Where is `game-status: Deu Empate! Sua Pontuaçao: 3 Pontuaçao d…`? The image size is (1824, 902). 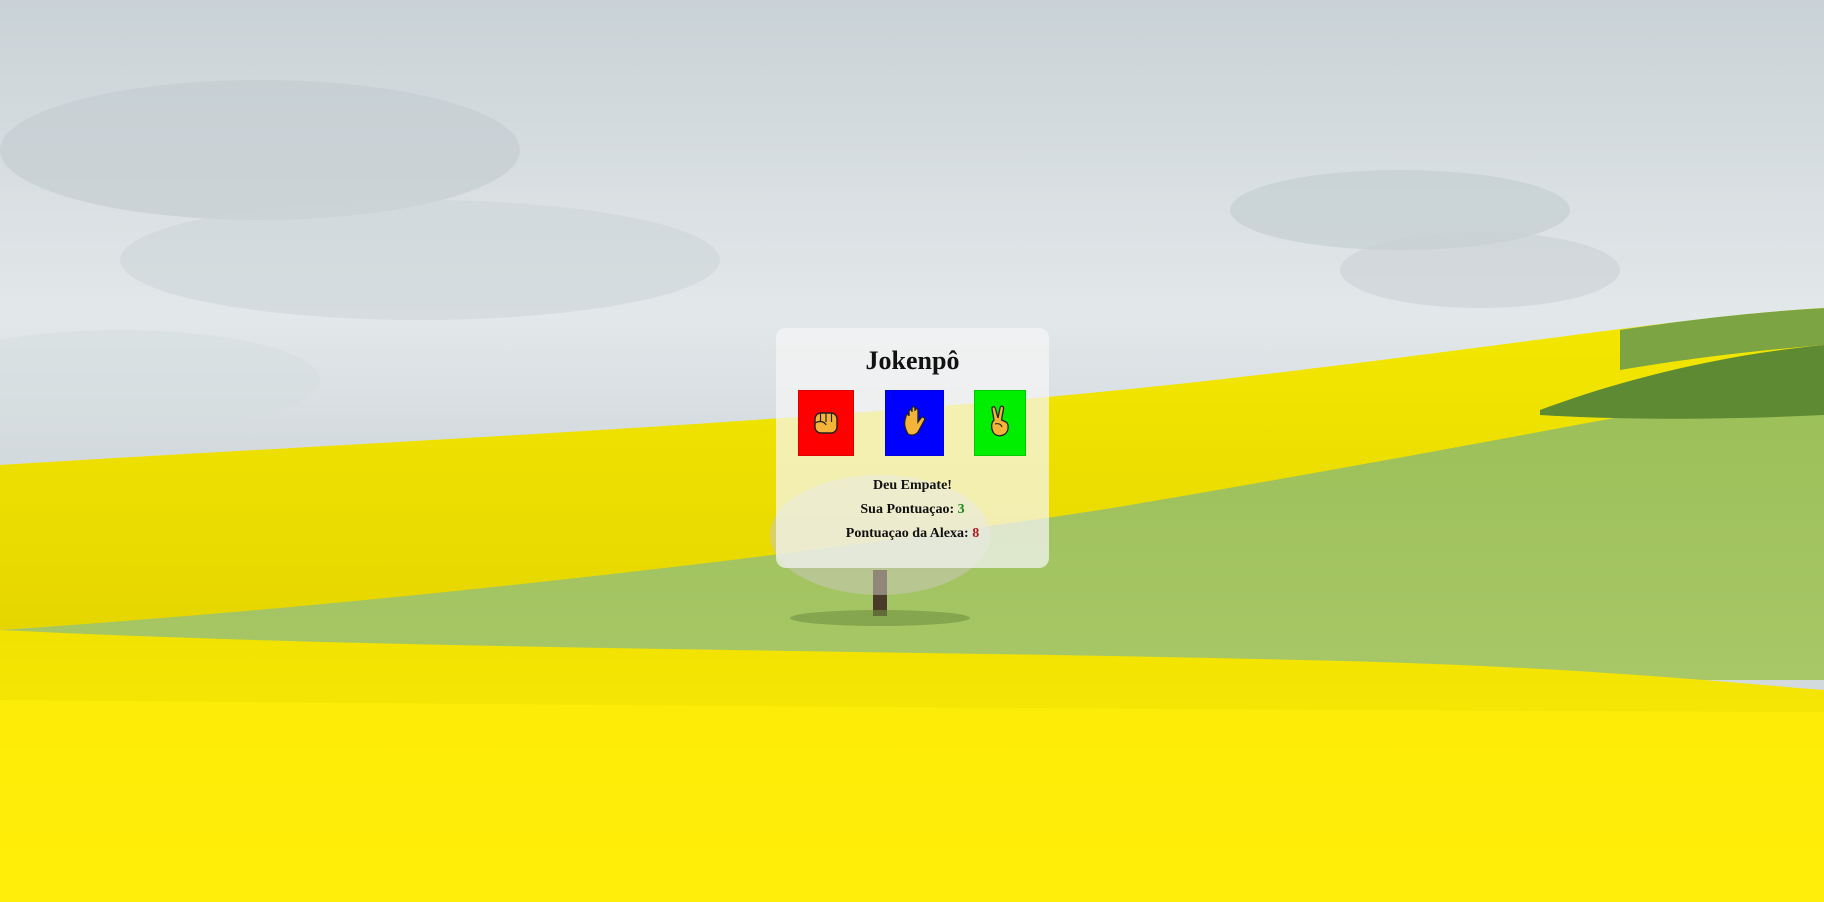 game-status: Deu Empate! Sua Pontuaçao: 3 Pontuaçao d… is located at coordinates (912, 510).